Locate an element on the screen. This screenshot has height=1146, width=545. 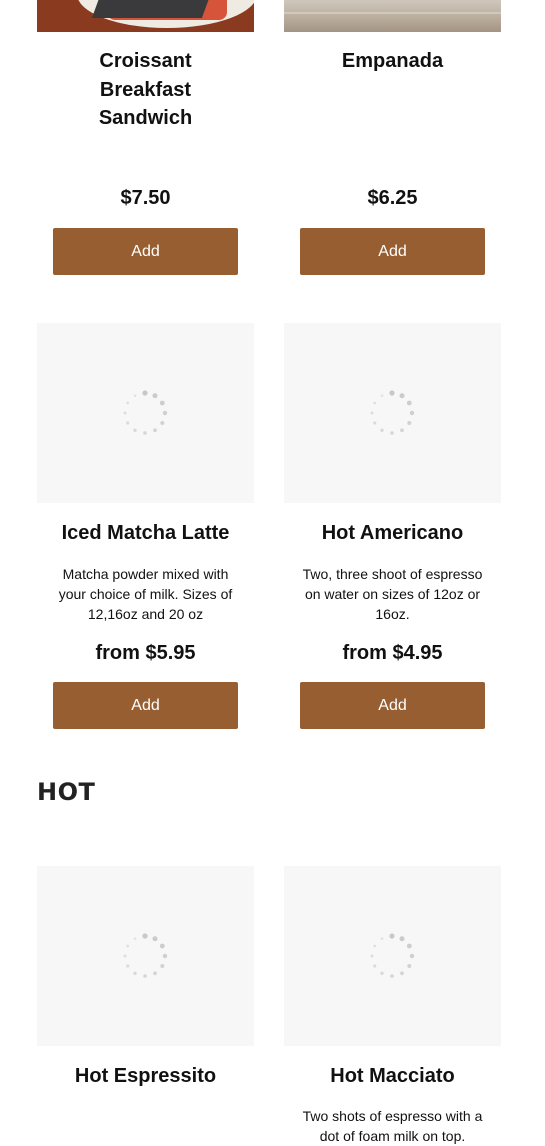
product-title: Hot Espressito is located at coordinates (145, 1076).